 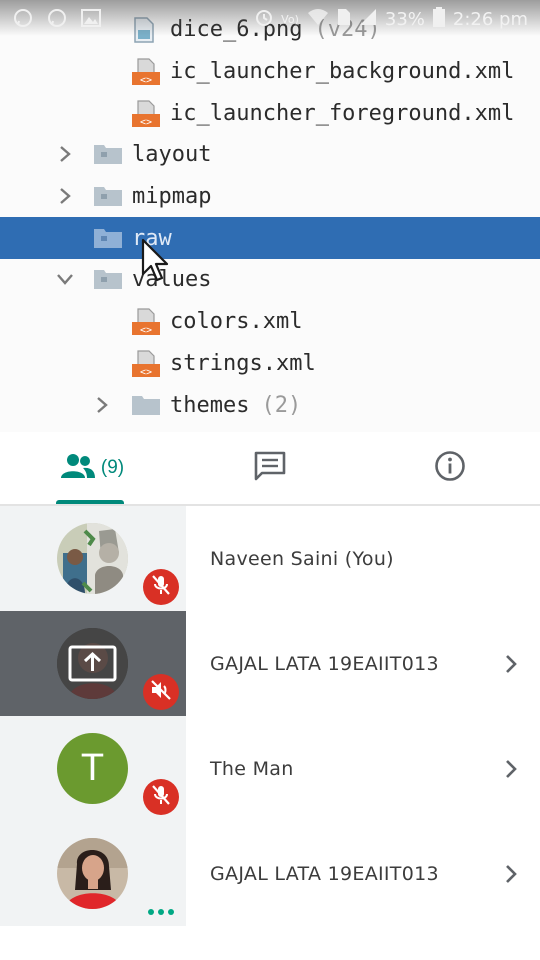 What do you see at coordinates (91, 18) in the screenshot?
I see `image-icon` at bounding box center [91, 18].